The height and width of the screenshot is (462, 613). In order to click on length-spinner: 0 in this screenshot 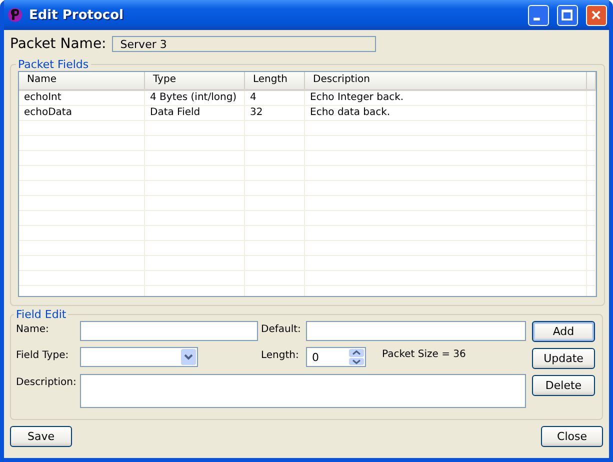, I will do `click(336, 357)`.